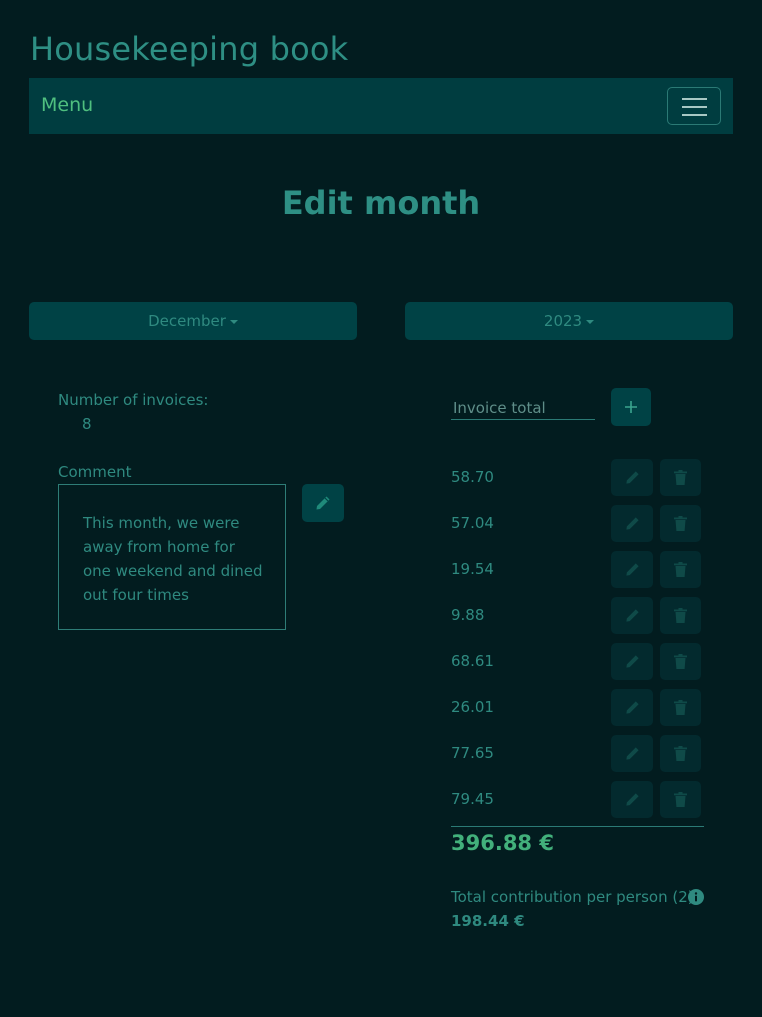 This screenshot has width=762, height=1017. I want to click on invoice-amount: 58.70, so click(472, 477).